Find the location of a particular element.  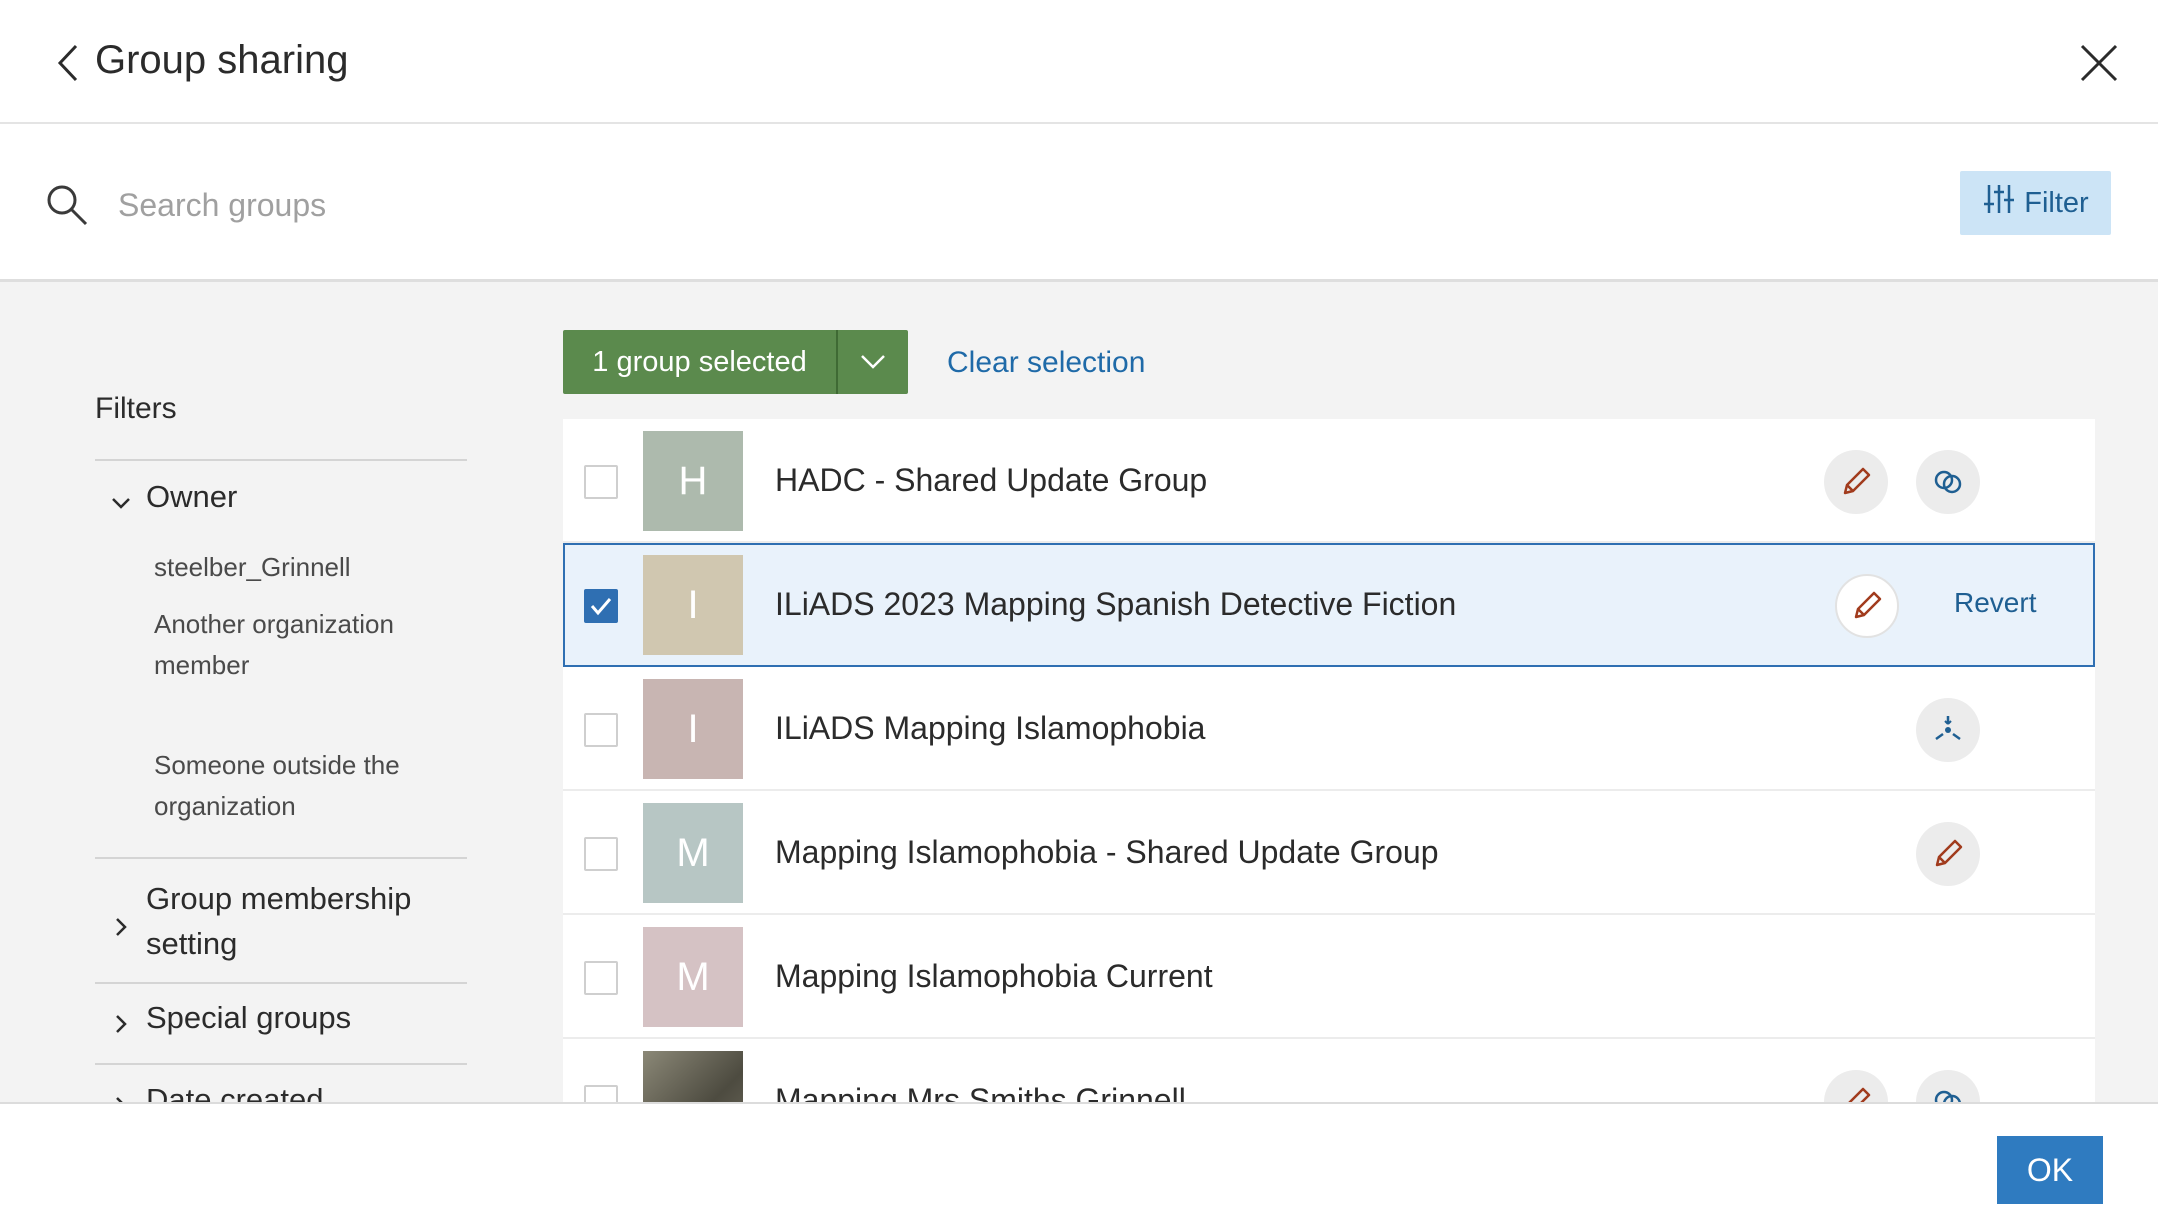

owner-option: Someone outside the organization is located at coordinates (279, 786).